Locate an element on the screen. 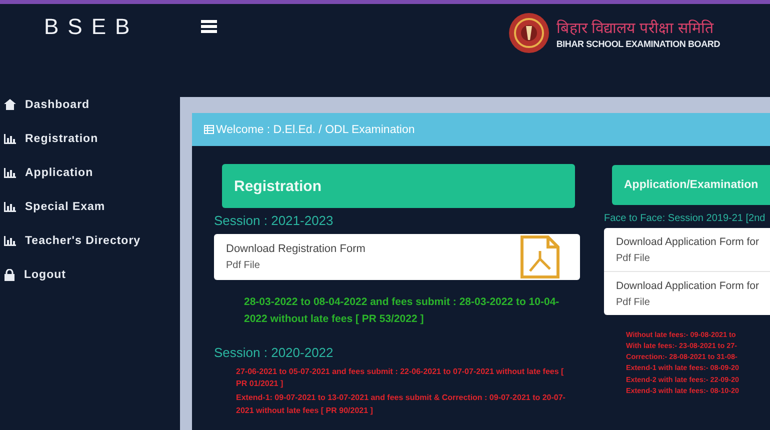 Image resolution: width=770 pixels, height=430 pixels. sidebar-item: Special Exam is located at coordinates (90, 206).